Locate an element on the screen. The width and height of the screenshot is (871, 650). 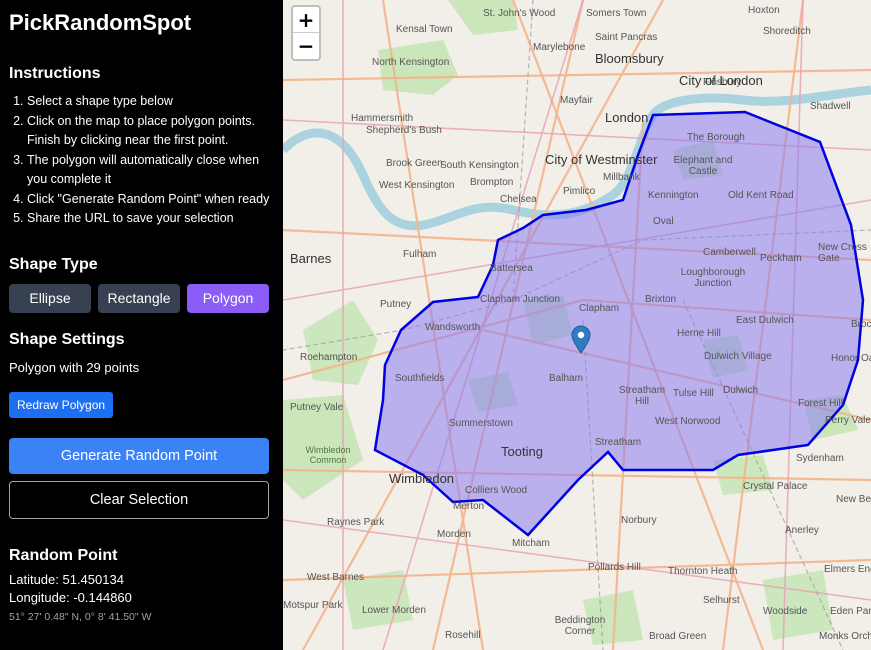
place-label: Wandsworth is located at coordinates (453, 327).